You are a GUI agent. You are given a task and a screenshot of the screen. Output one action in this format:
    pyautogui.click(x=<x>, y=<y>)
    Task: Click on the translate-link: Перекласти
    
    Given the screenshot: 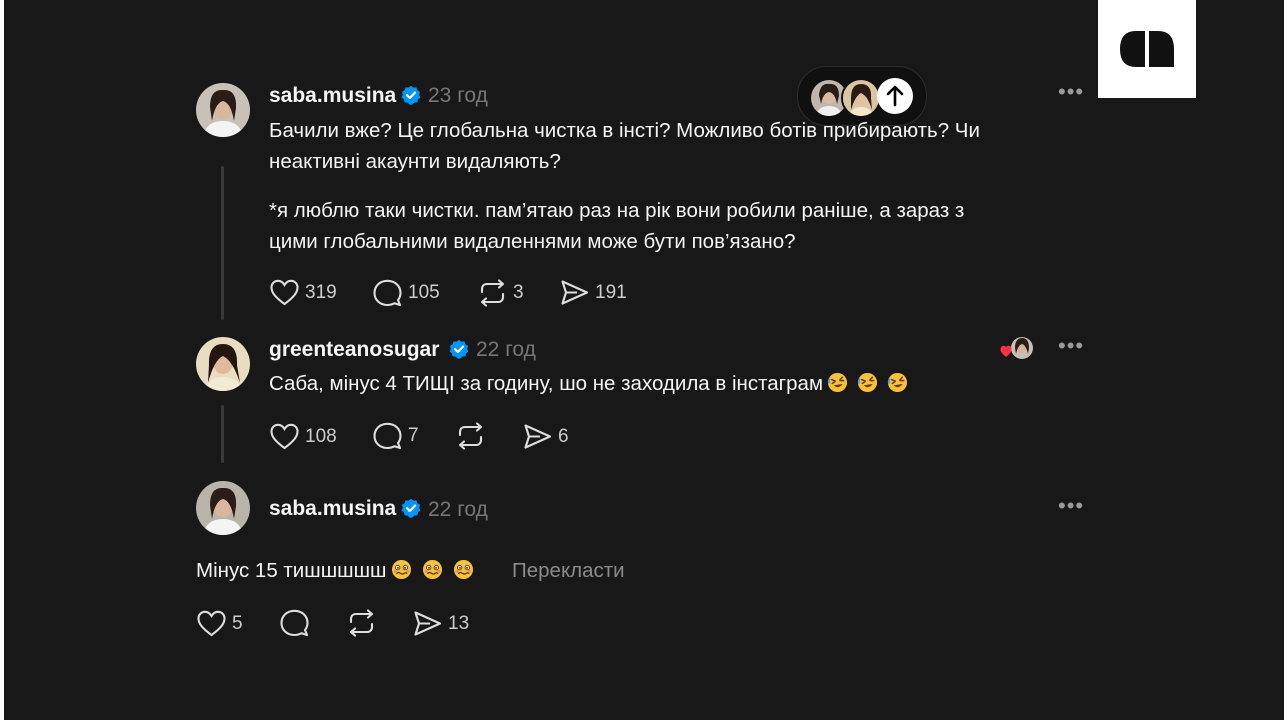 What is the action you would take?
    pyautogui.click(x=568, y=571)
    